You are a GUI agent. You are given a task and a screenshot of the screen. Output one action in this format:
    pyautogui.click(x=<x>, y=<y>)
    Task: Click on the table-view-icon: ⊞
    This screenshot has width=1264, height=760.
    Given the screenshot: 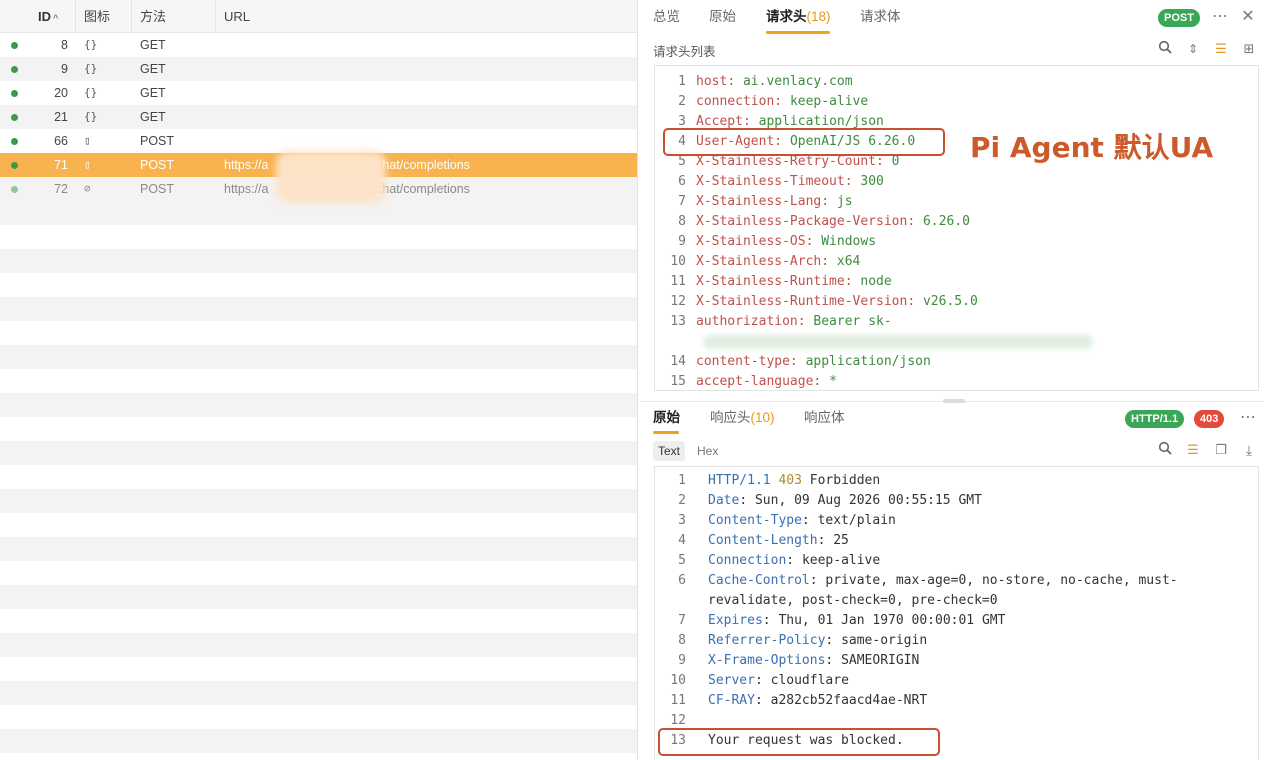 What is the action you would take?
    pyautogui.click(x=1249, y=49)
    